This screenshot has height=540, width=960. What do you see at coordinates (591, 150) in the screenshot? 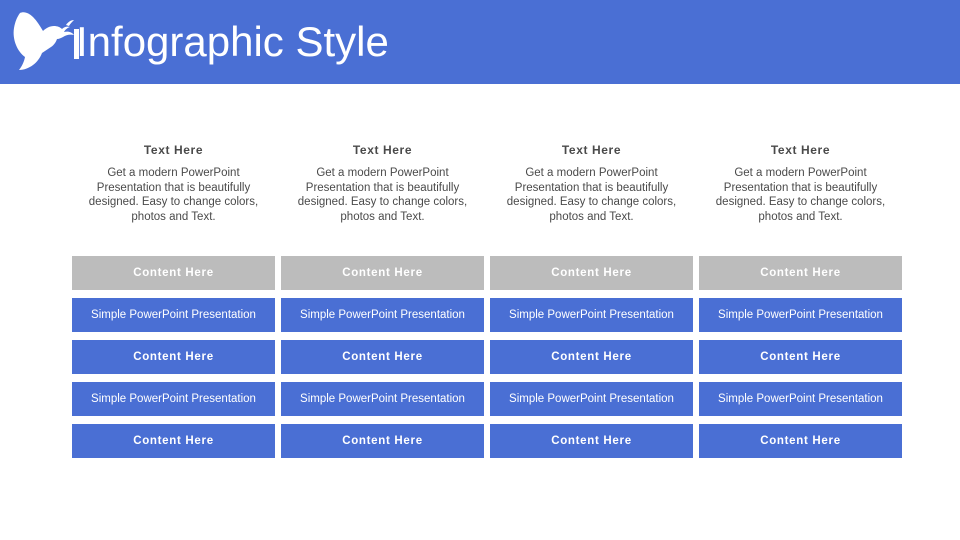
I see `column-3-heading: Text Here` at bounding box center [591, 150].